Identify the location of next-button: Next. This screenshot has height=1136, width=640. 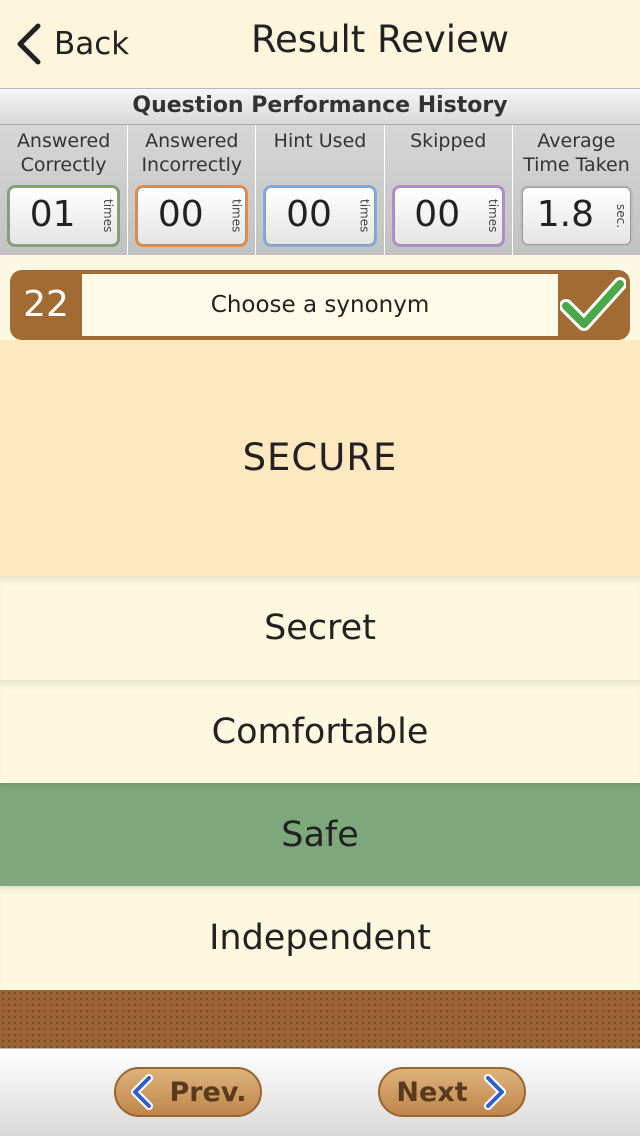
(452, 1092).